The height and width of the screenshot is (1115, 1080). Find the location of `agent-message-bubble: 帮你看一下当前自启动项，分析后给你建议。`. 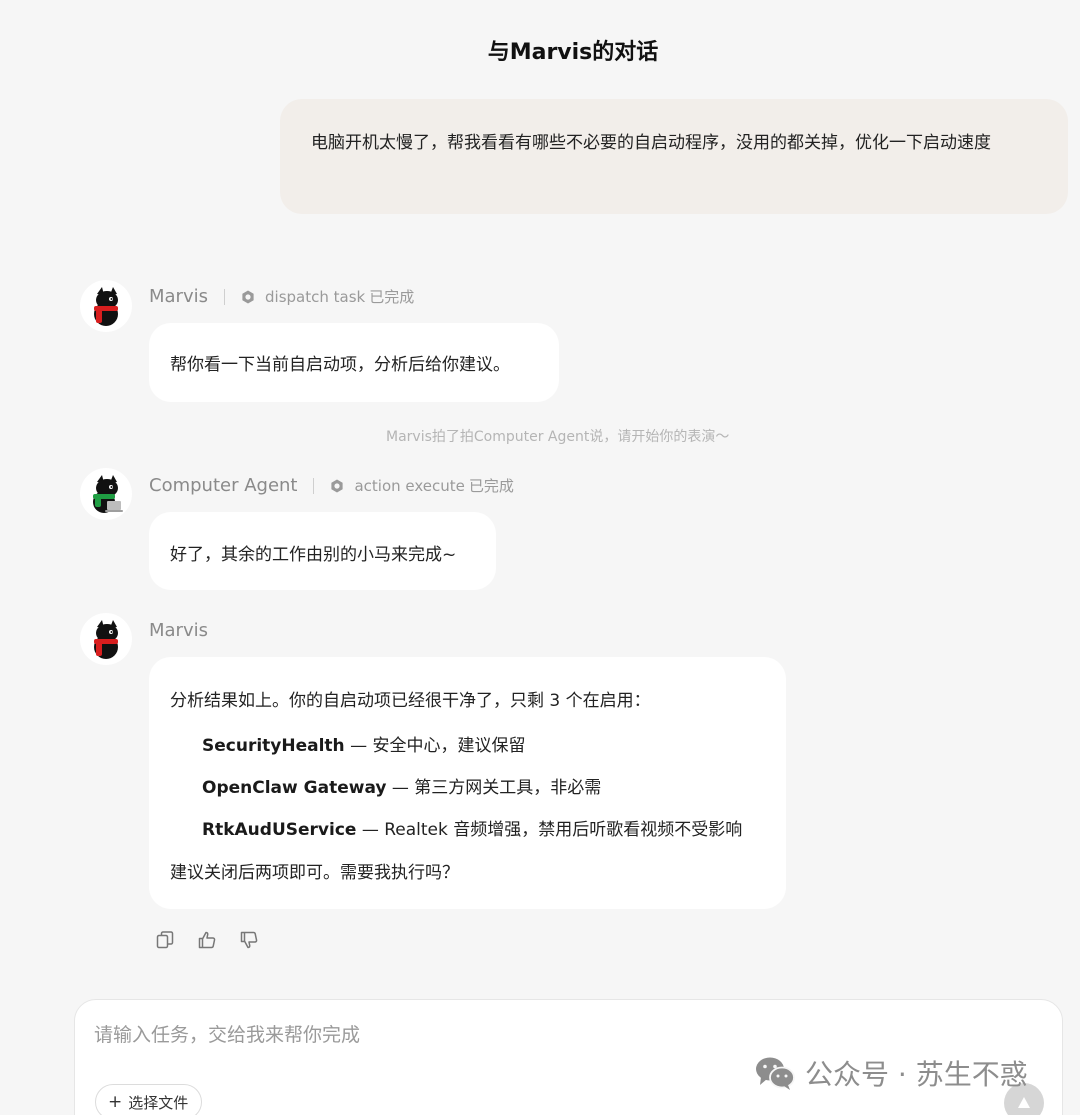

agent-message-bubble: 帮你看一下当前自启动项，分析后给你建议。 is located at coordinates (354, 362).